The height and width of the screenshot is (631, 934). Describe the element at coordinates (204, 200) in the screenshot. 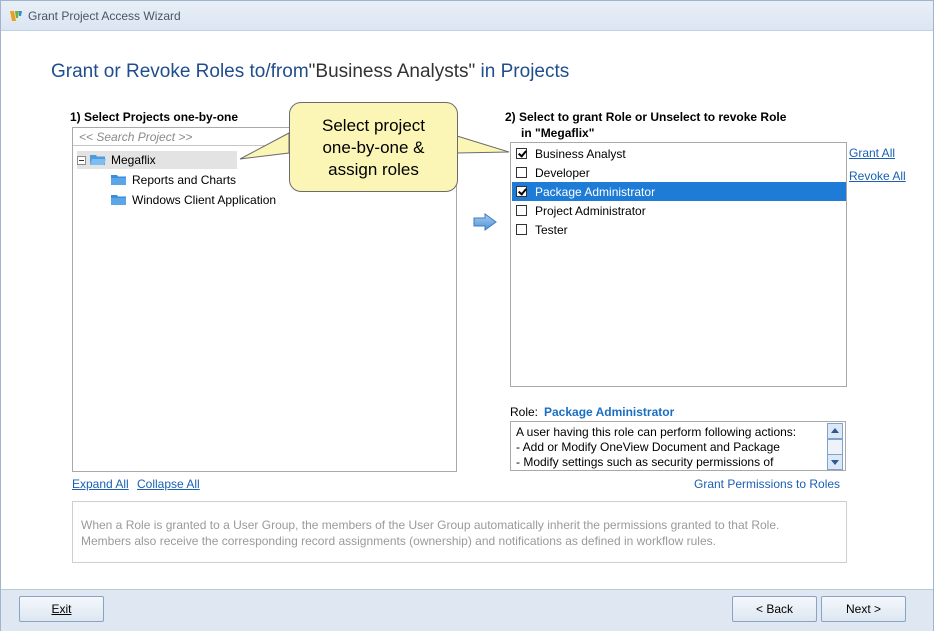

I see `tree-node-label: Windows Client Application` at that location.